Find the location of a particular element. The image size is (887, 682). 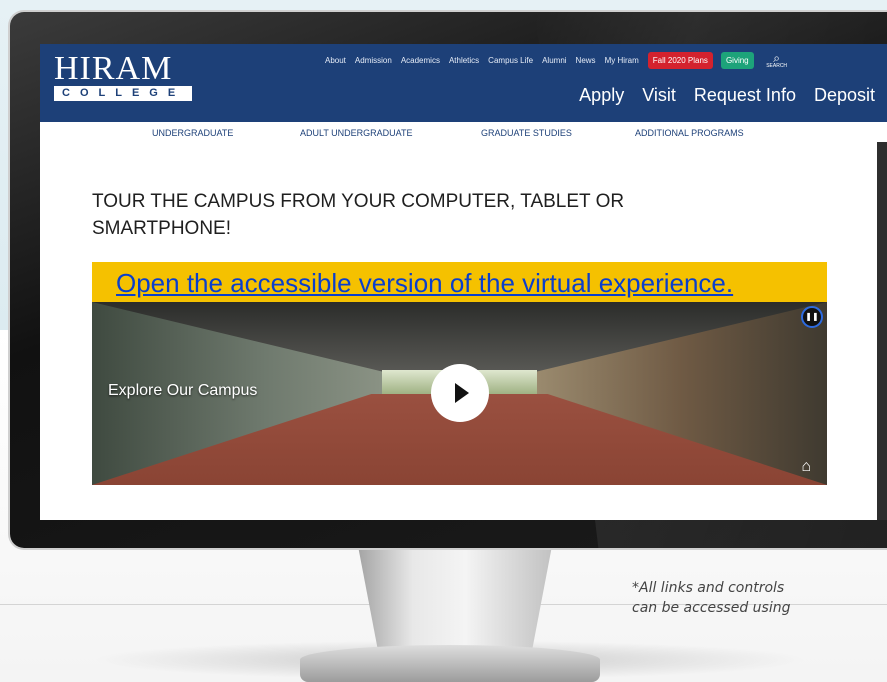

logo-subtitle: COLLEGE is located at coordinates (123, 93).